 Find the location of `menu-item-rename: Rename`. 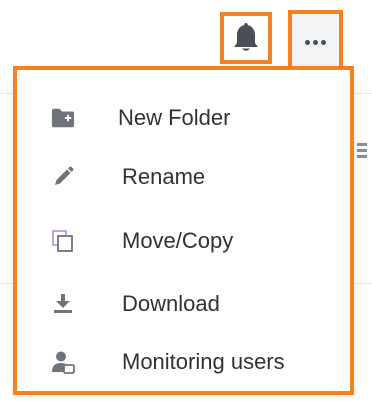

menu-item-rename: Rename is located at coordinates (183, 177).